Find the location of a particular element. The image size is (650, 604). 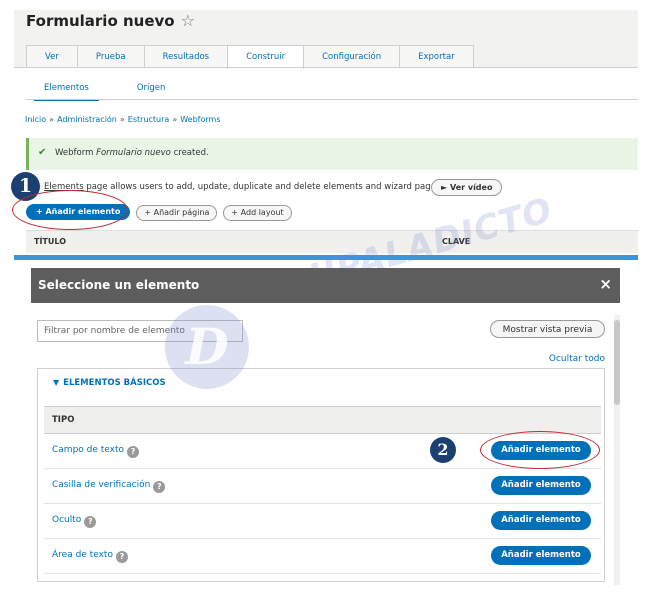

add-page-button: + Añadir página is located at coordinates (177, 213).